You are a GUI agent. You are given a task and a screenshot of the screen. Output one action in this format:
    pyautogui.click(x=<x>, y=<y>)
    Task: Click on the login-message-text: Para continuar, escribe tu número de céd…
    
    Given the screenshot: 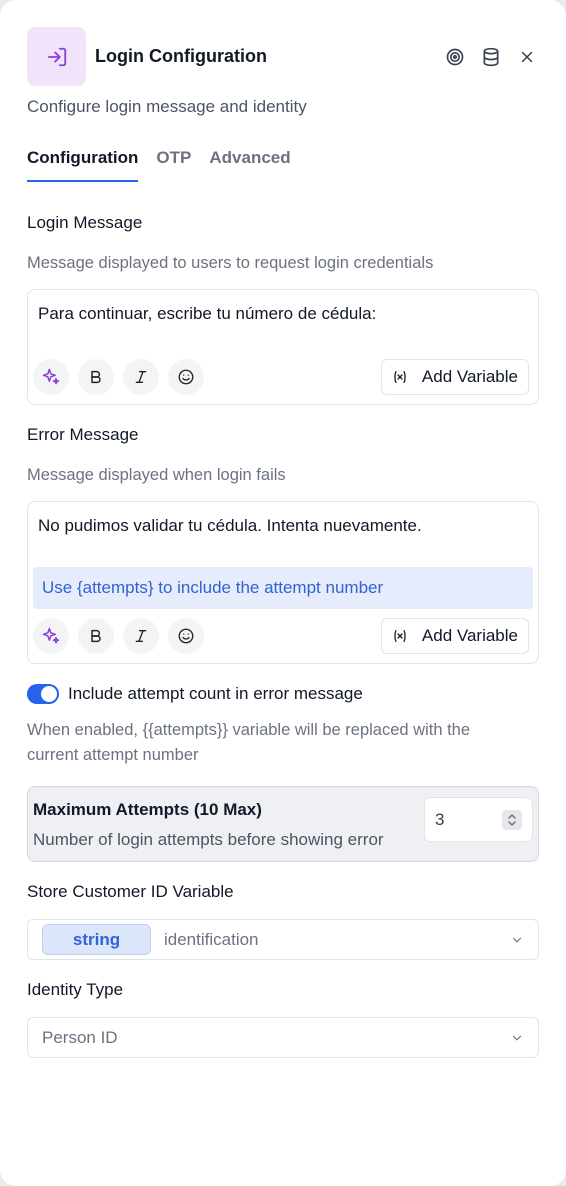 What is the action you would take?
    pyautogui.click(x=207, y=314)
    